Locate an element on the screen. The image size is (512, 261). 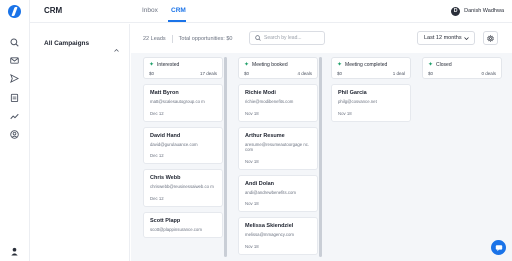
lead-email: aresume@resumeautoorgage nc.com is located at coordinates (277, 147).